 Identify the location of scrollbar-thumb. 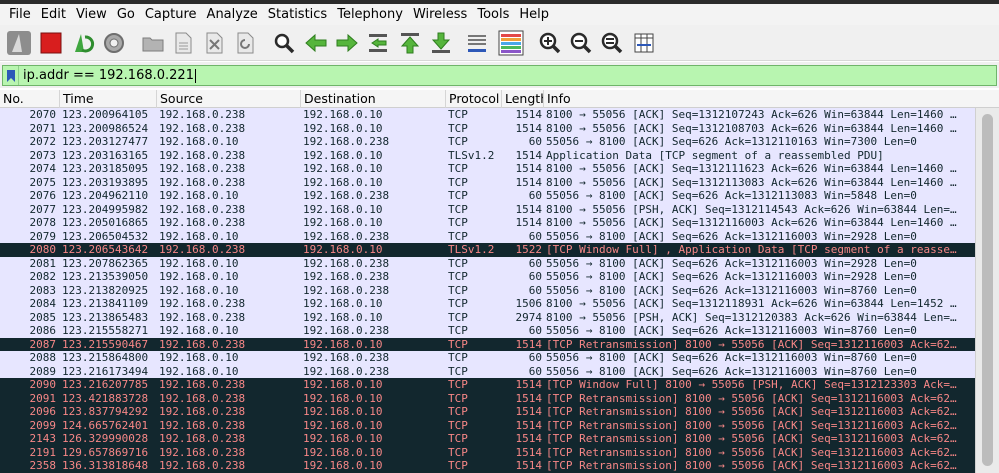
(987, 290).